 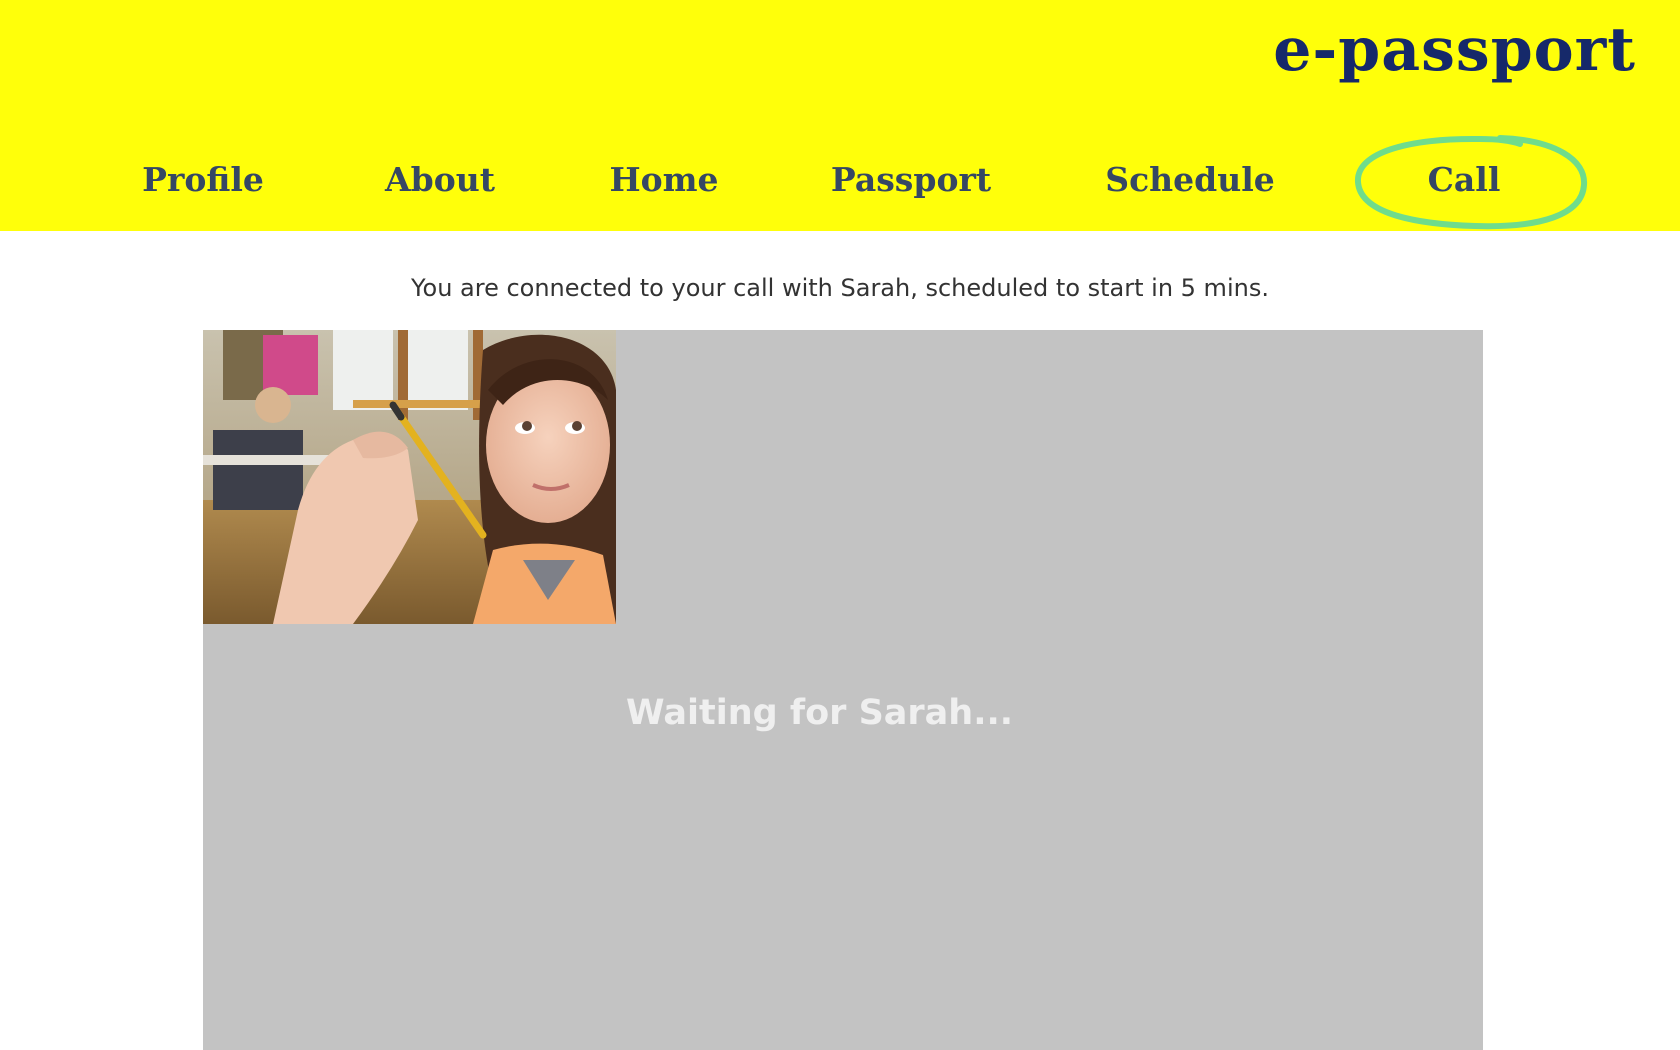 I want to click on self-video-preview, so click(x=409, y=477).